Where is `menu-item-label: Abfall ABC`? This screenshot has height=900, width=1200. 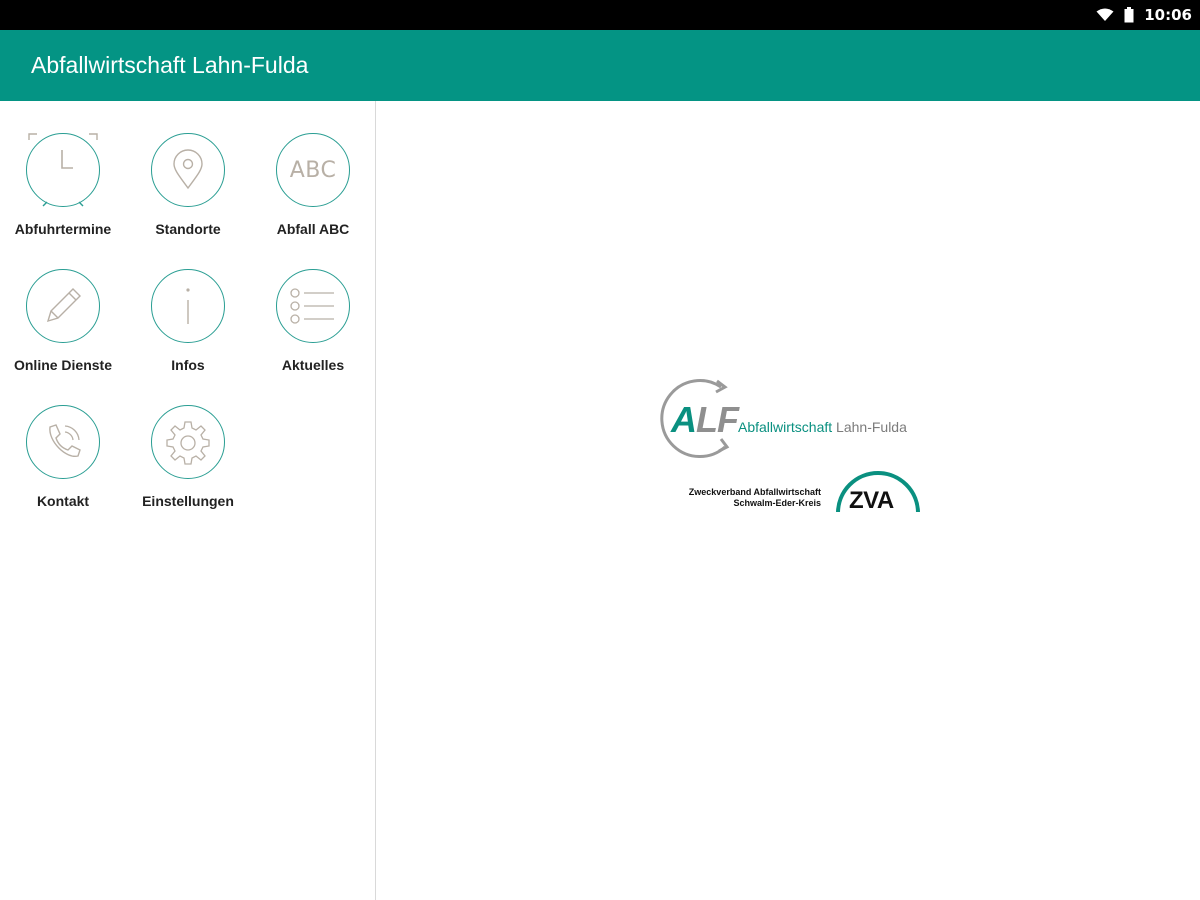 menu-item-label: Abfall ABC is located at coordinates (313, 229).